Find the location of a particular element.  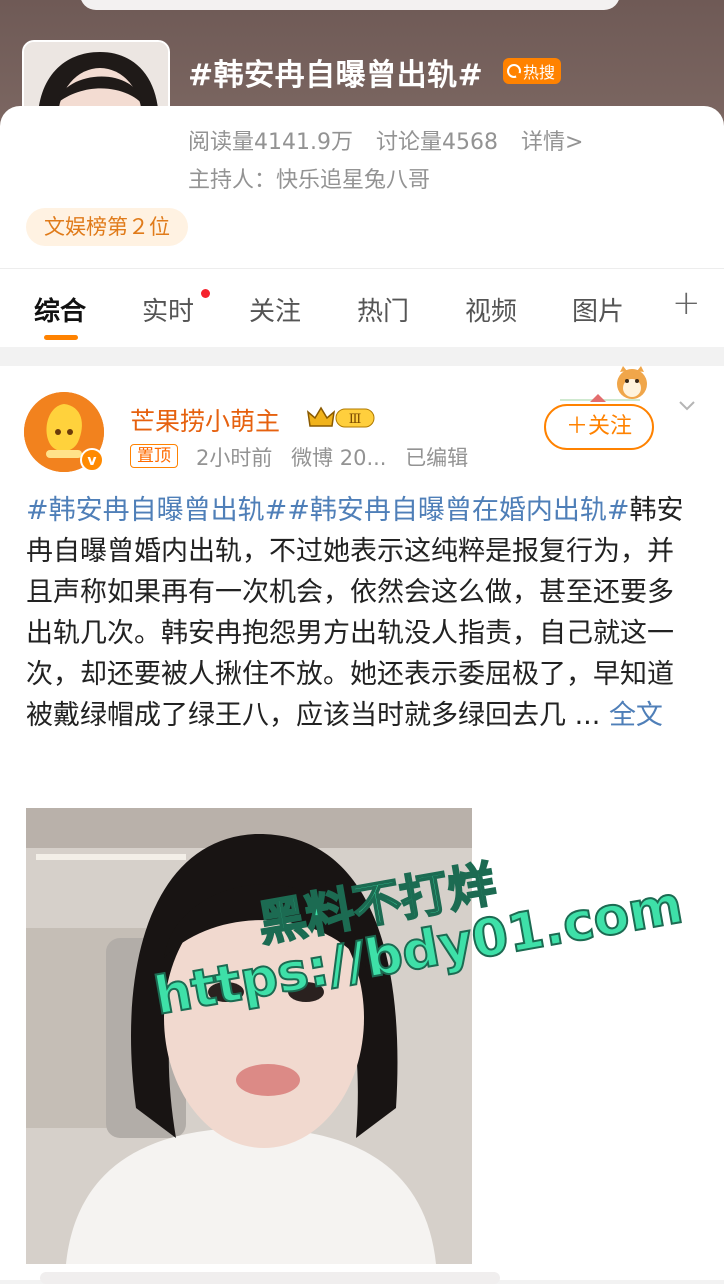

hot-search-icon is located at coordinates (514, 71).